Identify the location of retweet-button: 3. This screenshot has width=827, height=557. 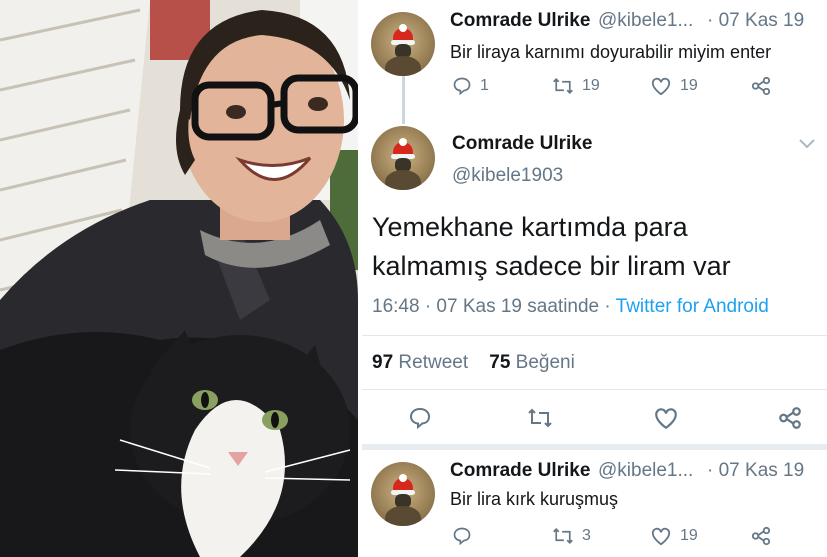
(571, 536).